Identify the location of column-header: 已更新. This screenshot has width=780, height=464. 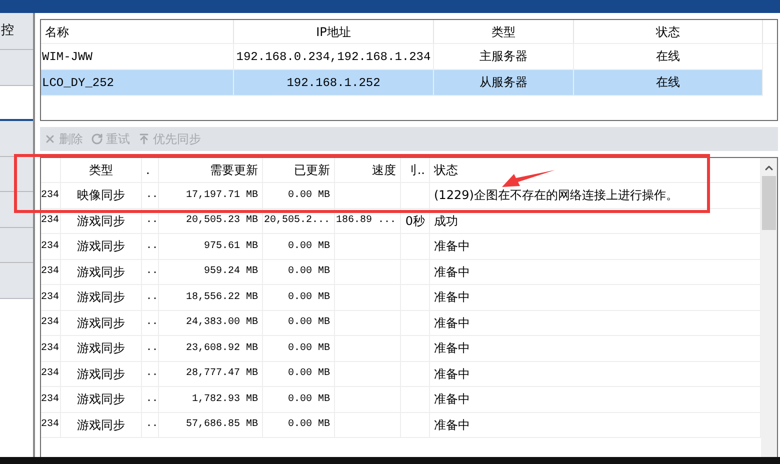
(299, 170).